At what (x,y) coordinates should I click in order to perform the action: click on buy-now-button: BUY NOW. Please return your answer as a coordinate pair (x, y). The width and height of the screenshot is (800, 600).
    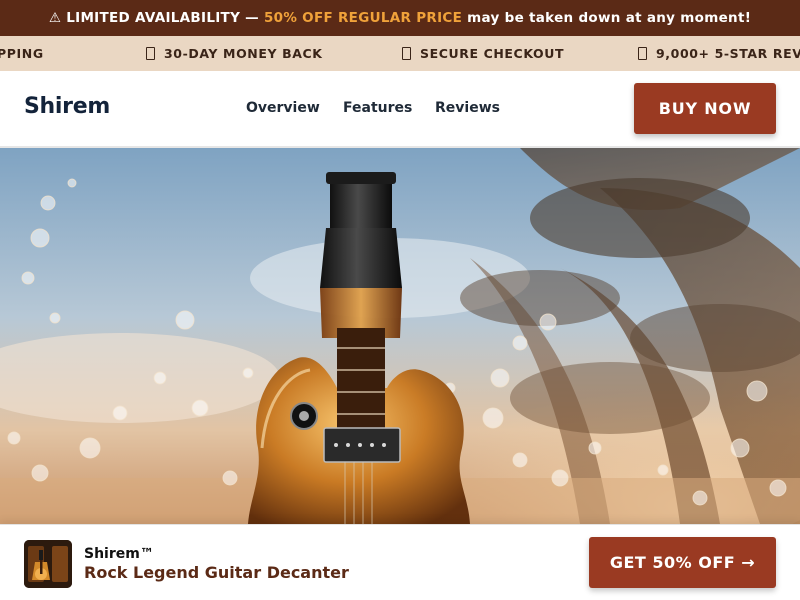
    Looking at the image, I should click on (705, 108).